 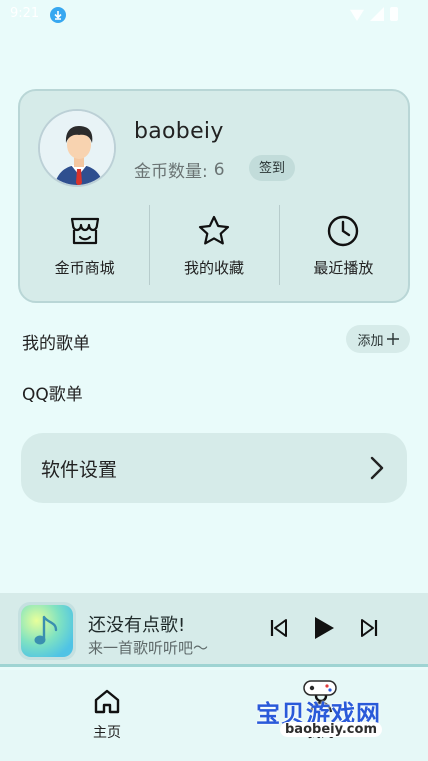 I want to click on quick-action-label: 我的收藏, so click(x=213, y=268).